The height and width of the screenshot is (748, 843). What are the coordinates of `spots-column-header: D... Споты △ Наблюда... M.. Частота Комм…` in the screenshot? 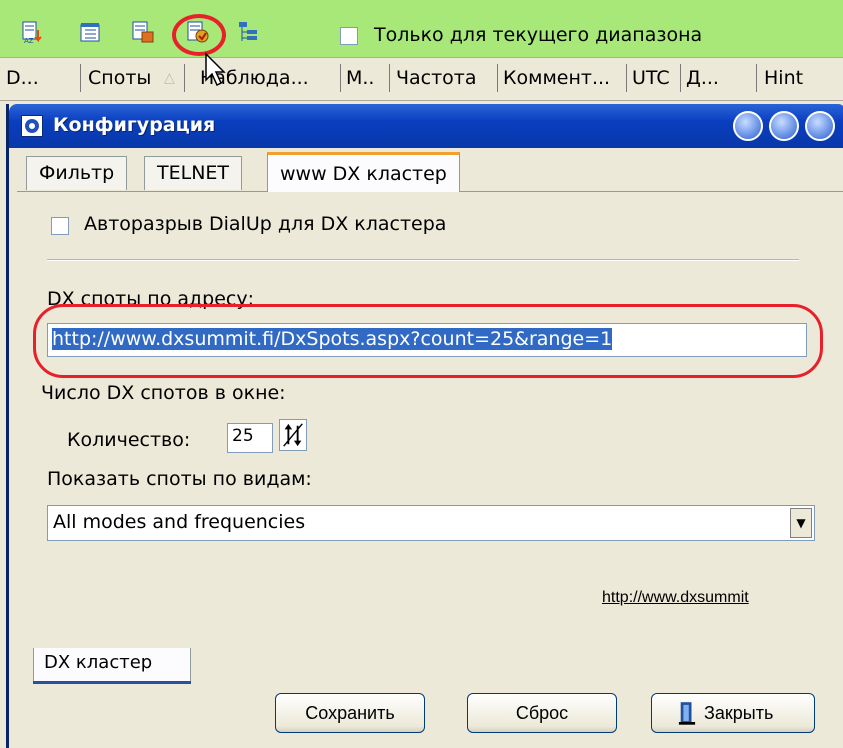 It's located at (421, 79).